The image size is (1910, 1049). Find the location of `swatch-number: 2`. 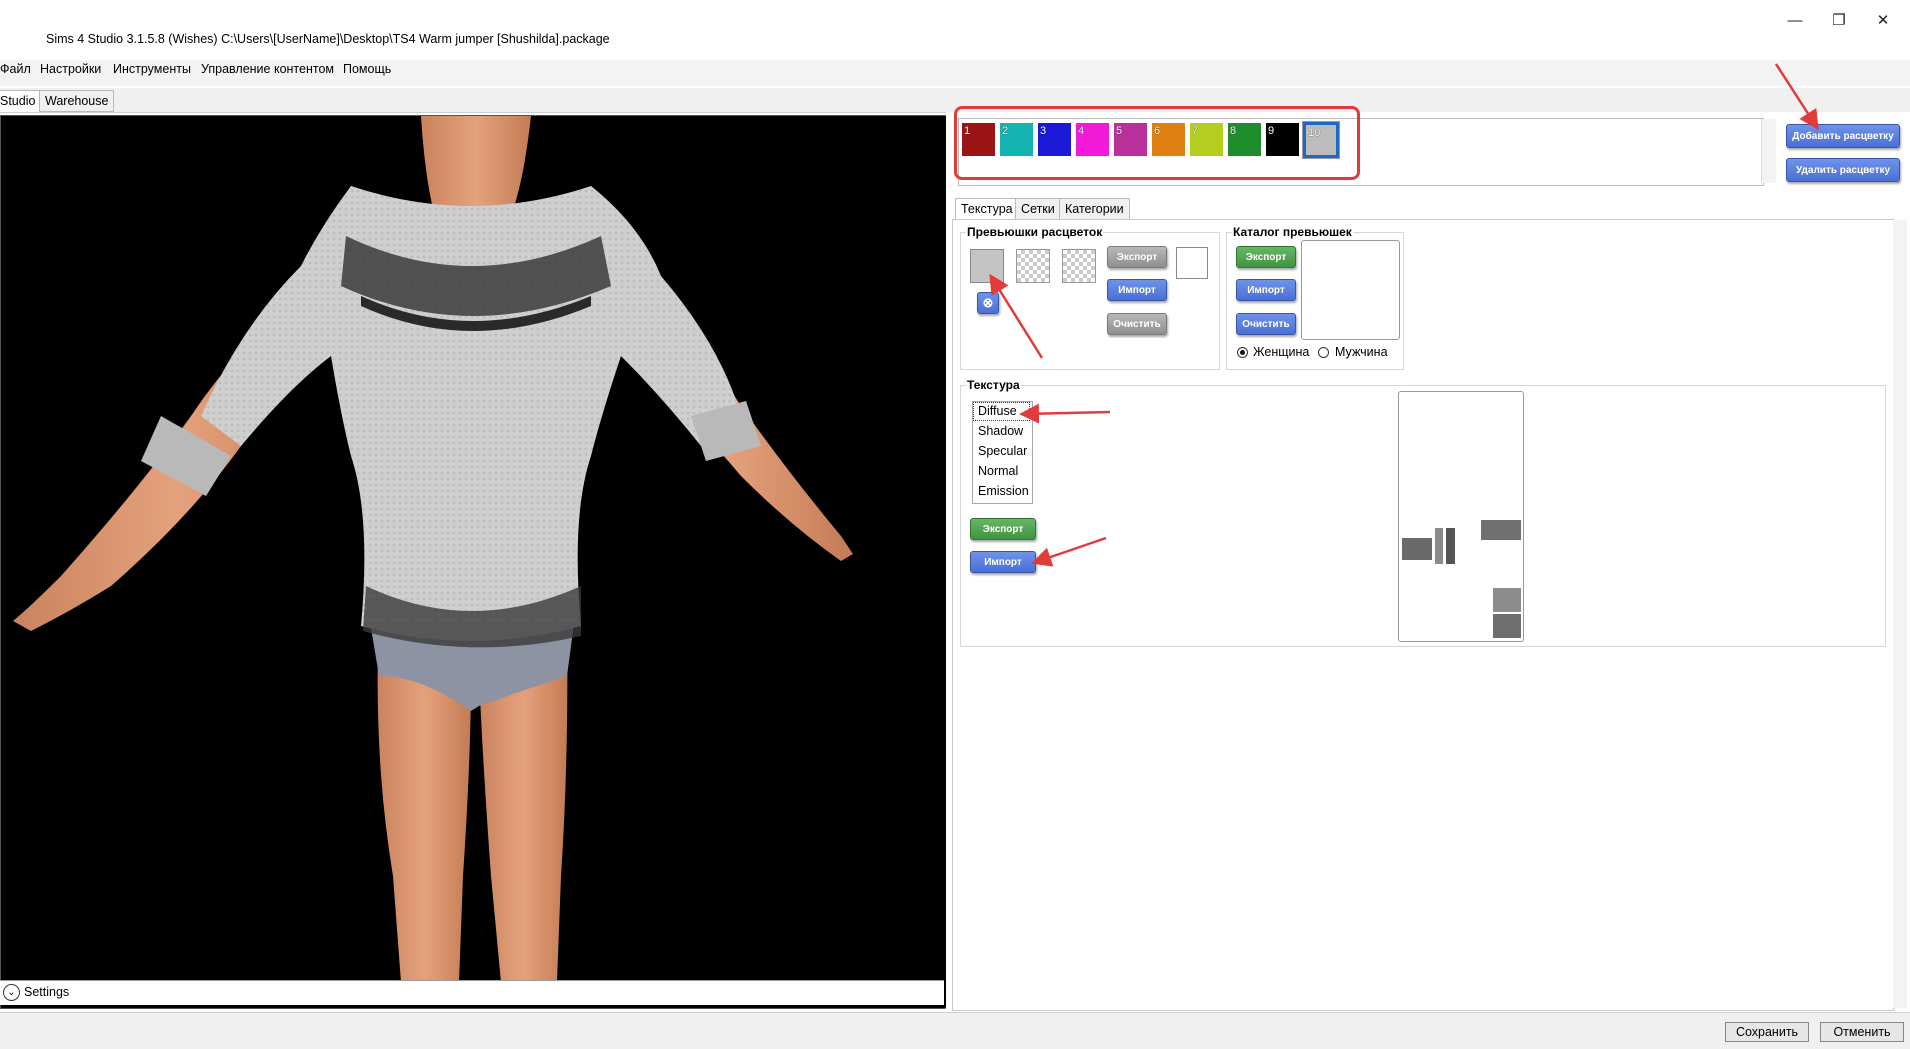

swatch-number: 2 is located at coordinates (1005, 131).